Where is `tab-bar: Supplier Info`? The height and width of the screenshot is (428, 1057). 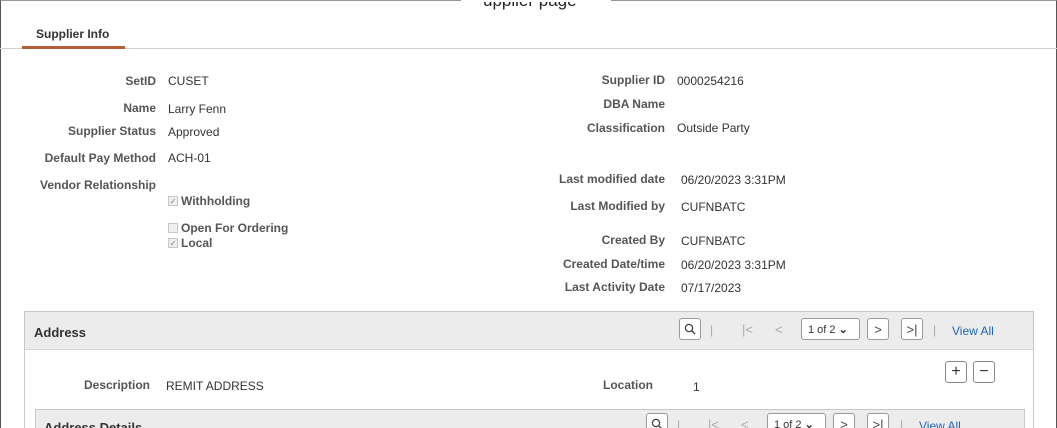
tab-bar: Supplier Info is located at coordinates (528, 33).